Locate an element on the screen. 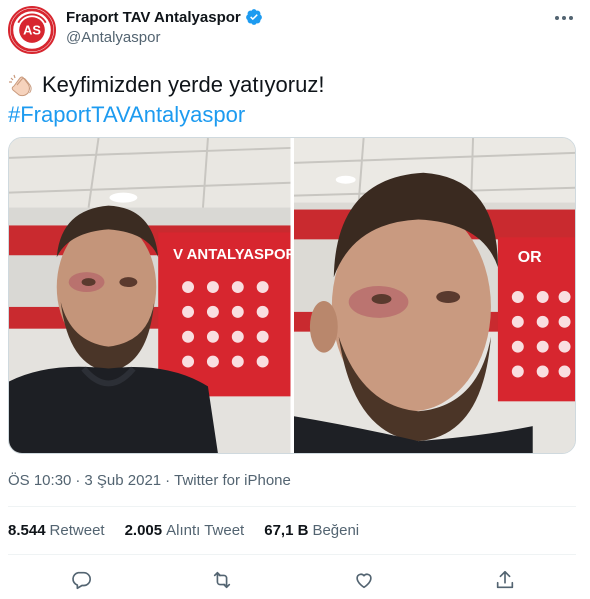 This screenshot has width=590, height=599. retweet-count-value: 8.544 is located at coordinates (27, 530).